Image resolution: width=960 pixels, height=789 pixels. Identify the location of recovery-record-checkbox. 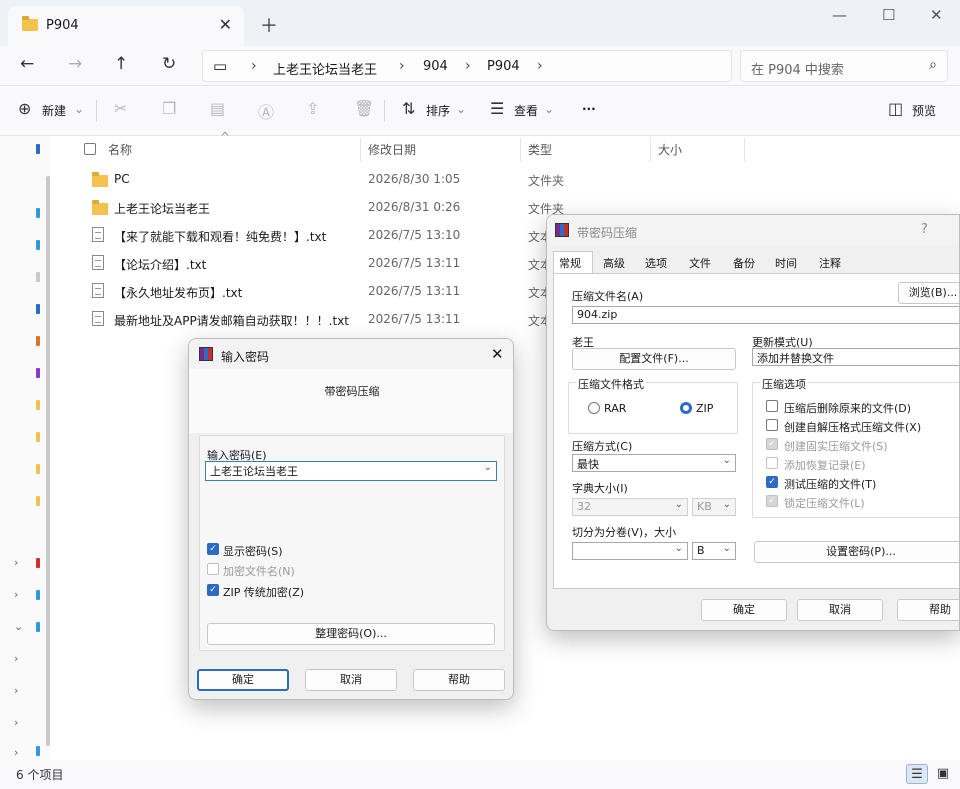
(772, 463).